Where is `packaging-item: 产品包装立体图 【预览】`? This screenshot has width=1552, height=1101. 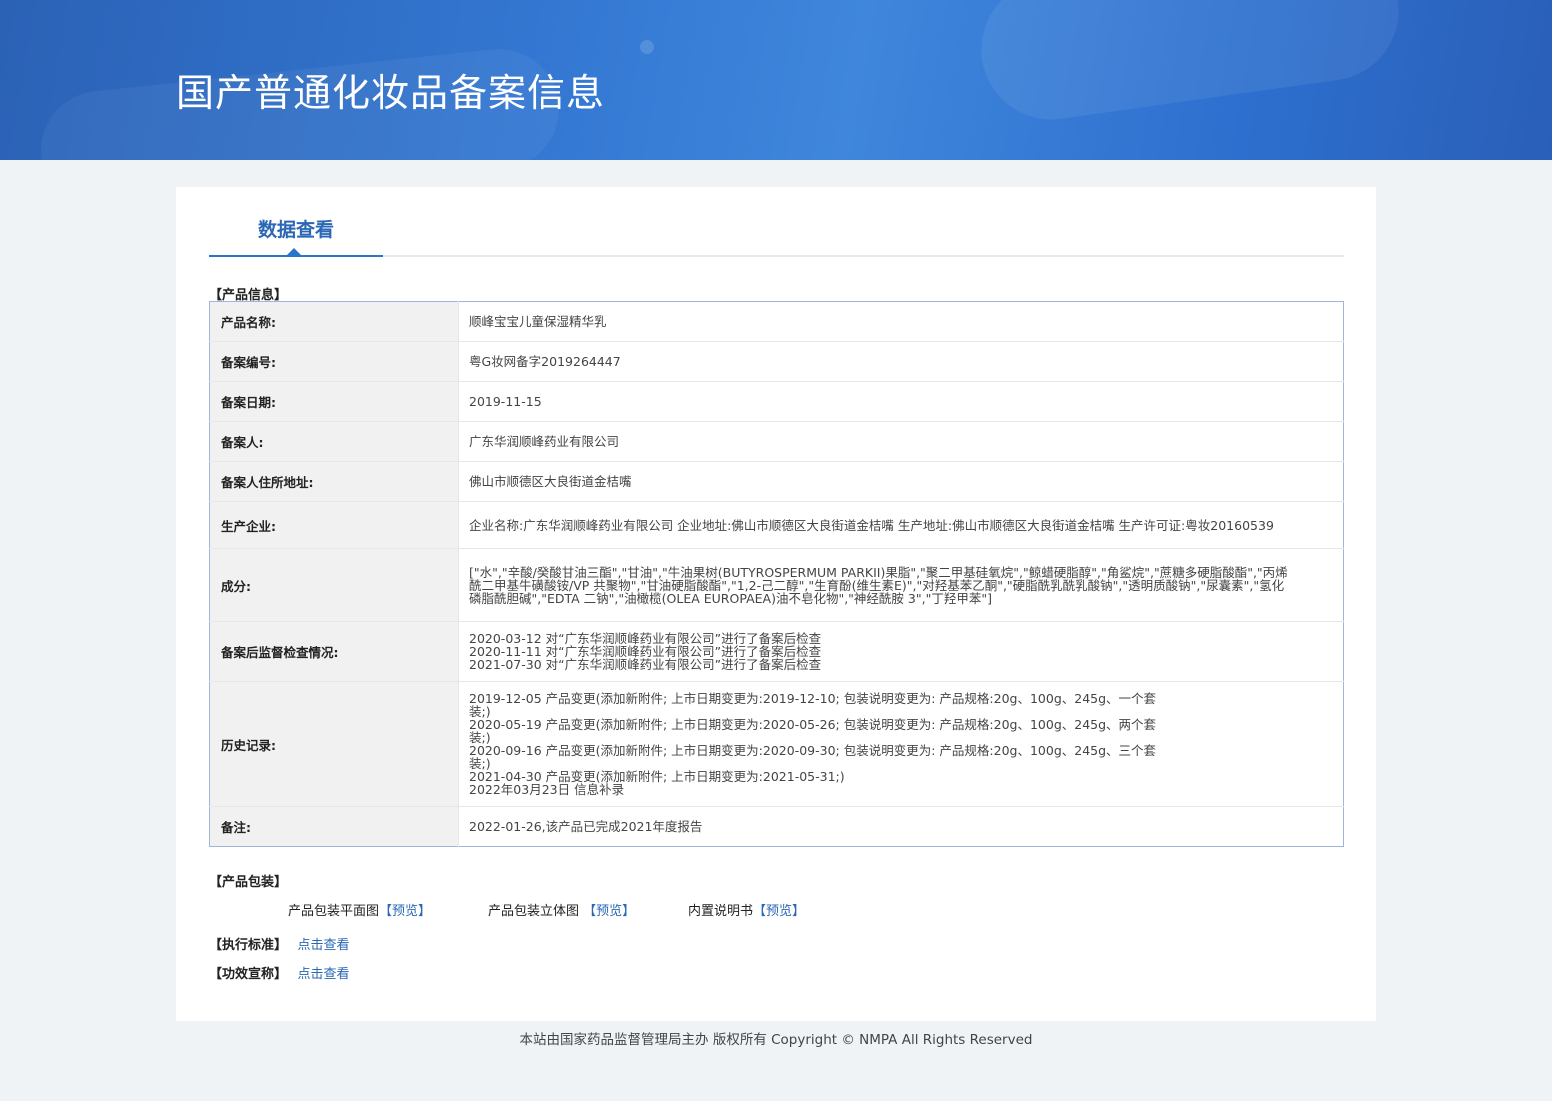 packaging-item: 产品包装立体图 【预览】 is located at coordinates (561, 909).